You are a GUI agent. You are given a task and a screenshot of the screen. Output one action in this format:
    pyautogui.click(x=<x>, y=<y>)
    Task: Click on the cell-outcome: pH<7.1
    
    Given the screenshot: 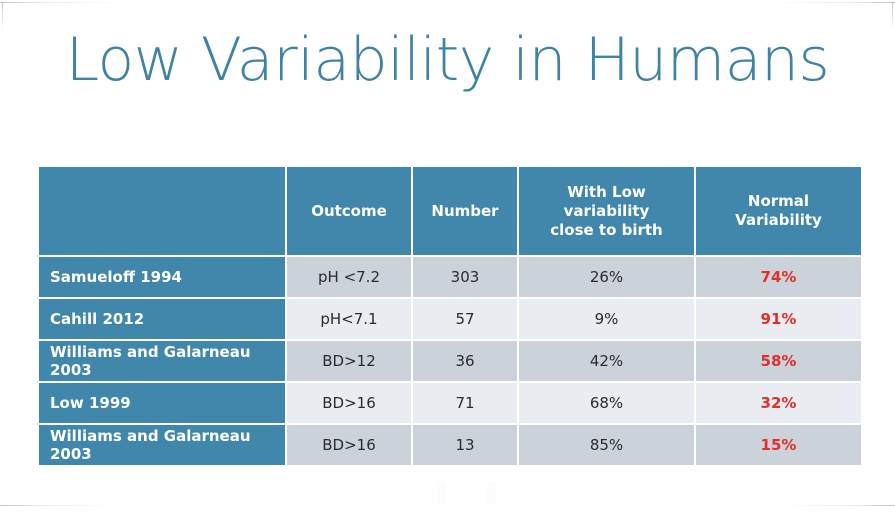 What is the action you would take?
    pyautogui.click(x=349, y=319)
    